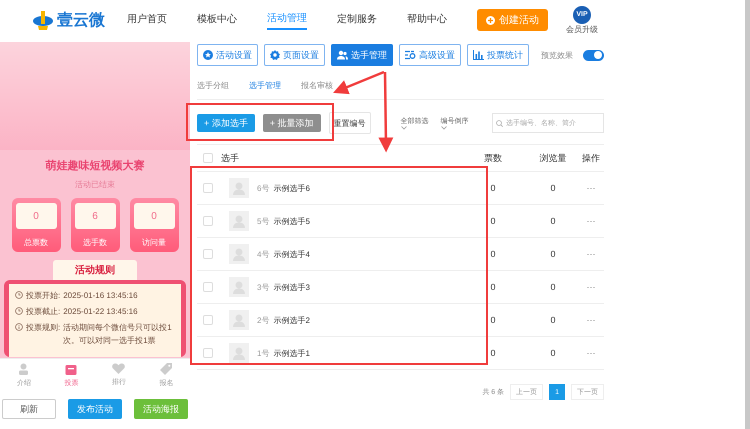 The height and width of the screenshot is (429, 750). I want to click on sub-tab: 选手管理, so click(265, 85).